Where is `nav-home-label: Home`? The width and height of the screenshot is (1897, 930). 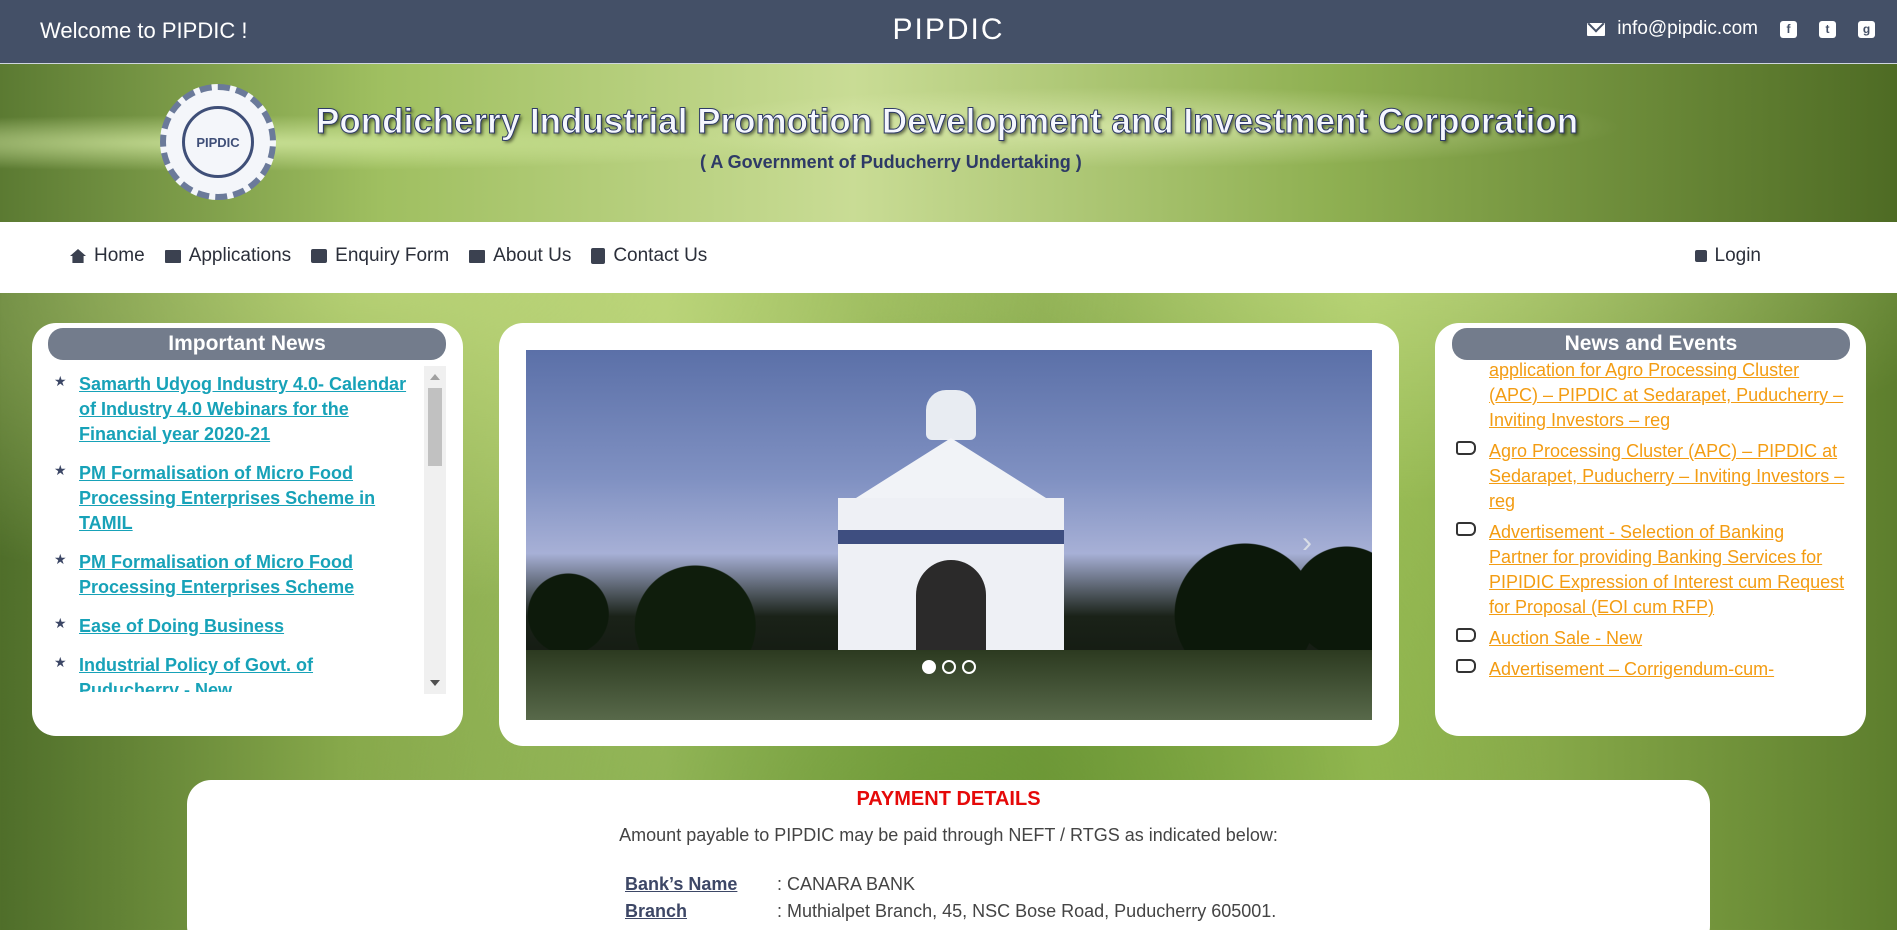 nav-home-label: Home is located at coordinates (119, 255).